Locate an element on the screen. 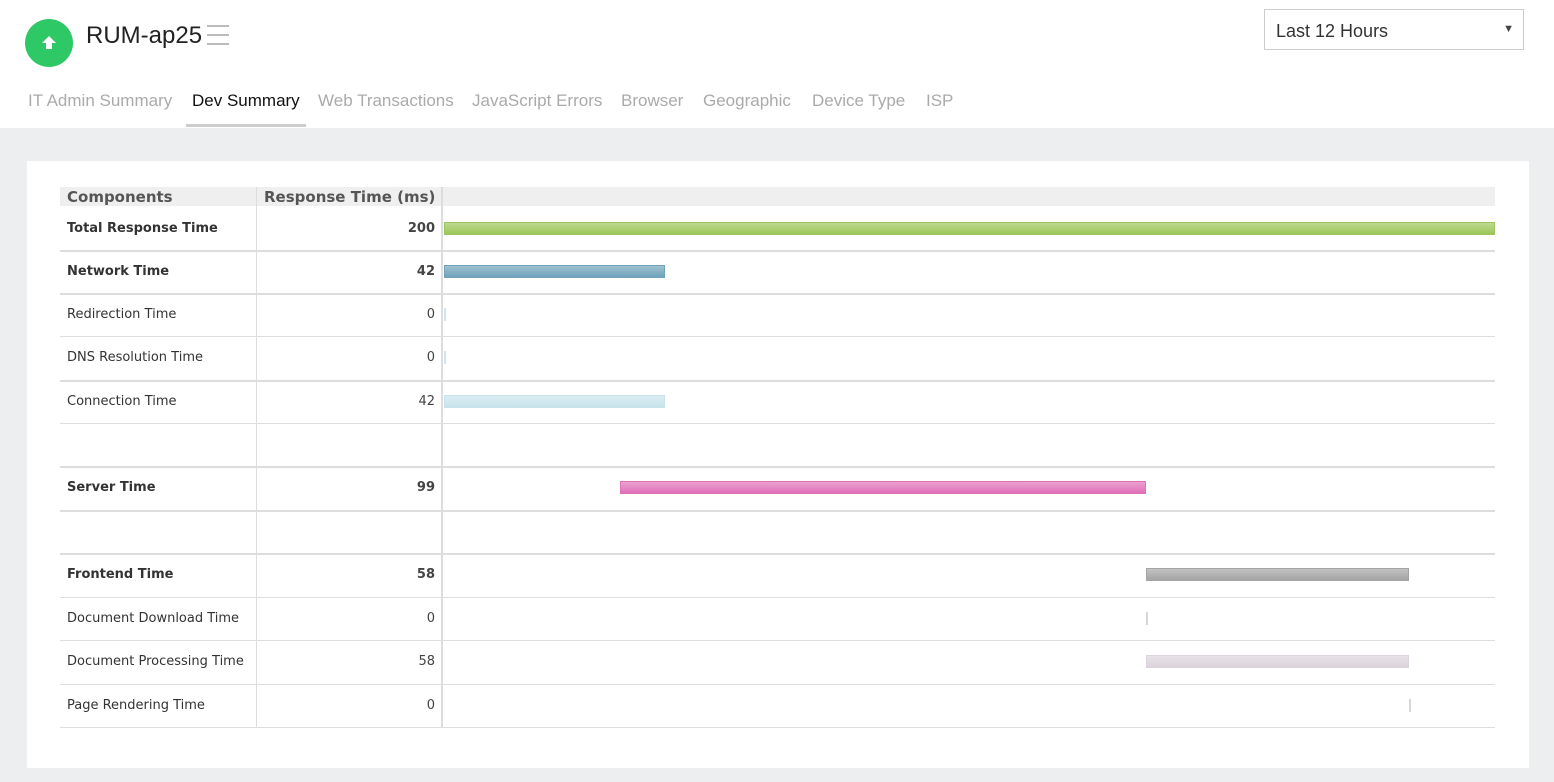  dropdown-caret-icon: ▼ is located at coordinates (1508, 29).